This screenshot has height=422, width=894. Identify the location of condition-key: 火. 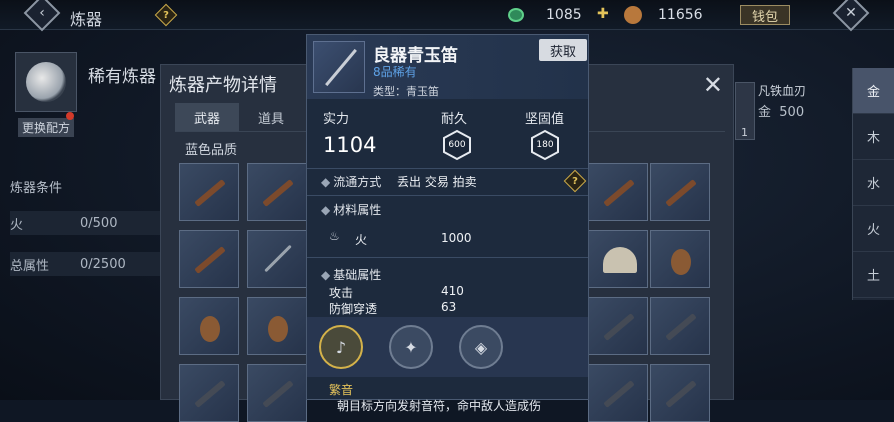
(17, 225).